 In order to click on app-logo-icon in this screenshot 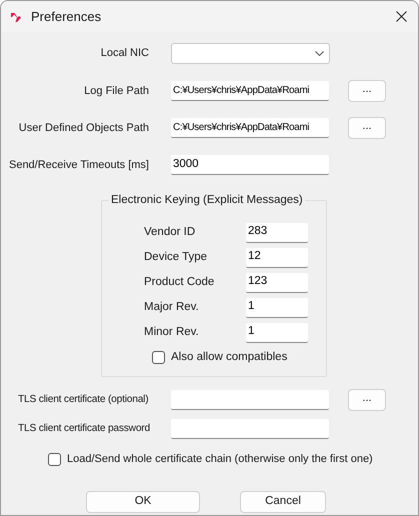, I will do `click(16, 16)`.